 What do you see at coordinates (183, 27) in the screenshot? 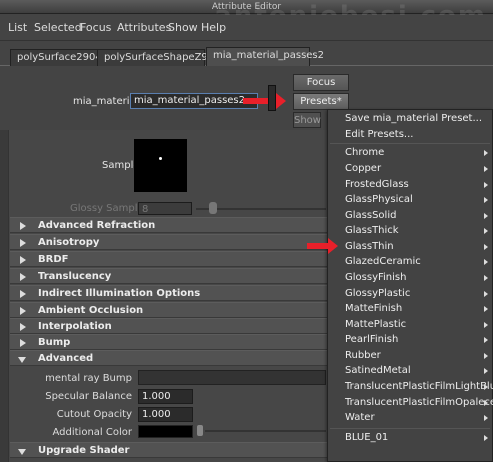
I see `menu-show: Show` at bounding box center [183, 27].